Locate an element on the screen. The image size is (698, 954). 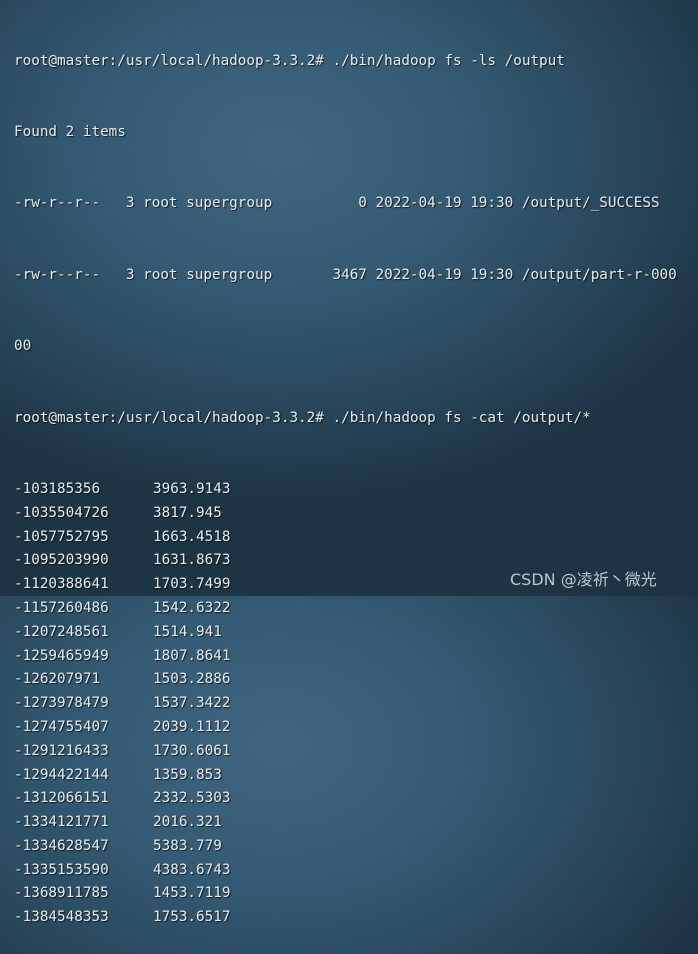
row-value: 1753.6517 is located at coordinates (192, 917).